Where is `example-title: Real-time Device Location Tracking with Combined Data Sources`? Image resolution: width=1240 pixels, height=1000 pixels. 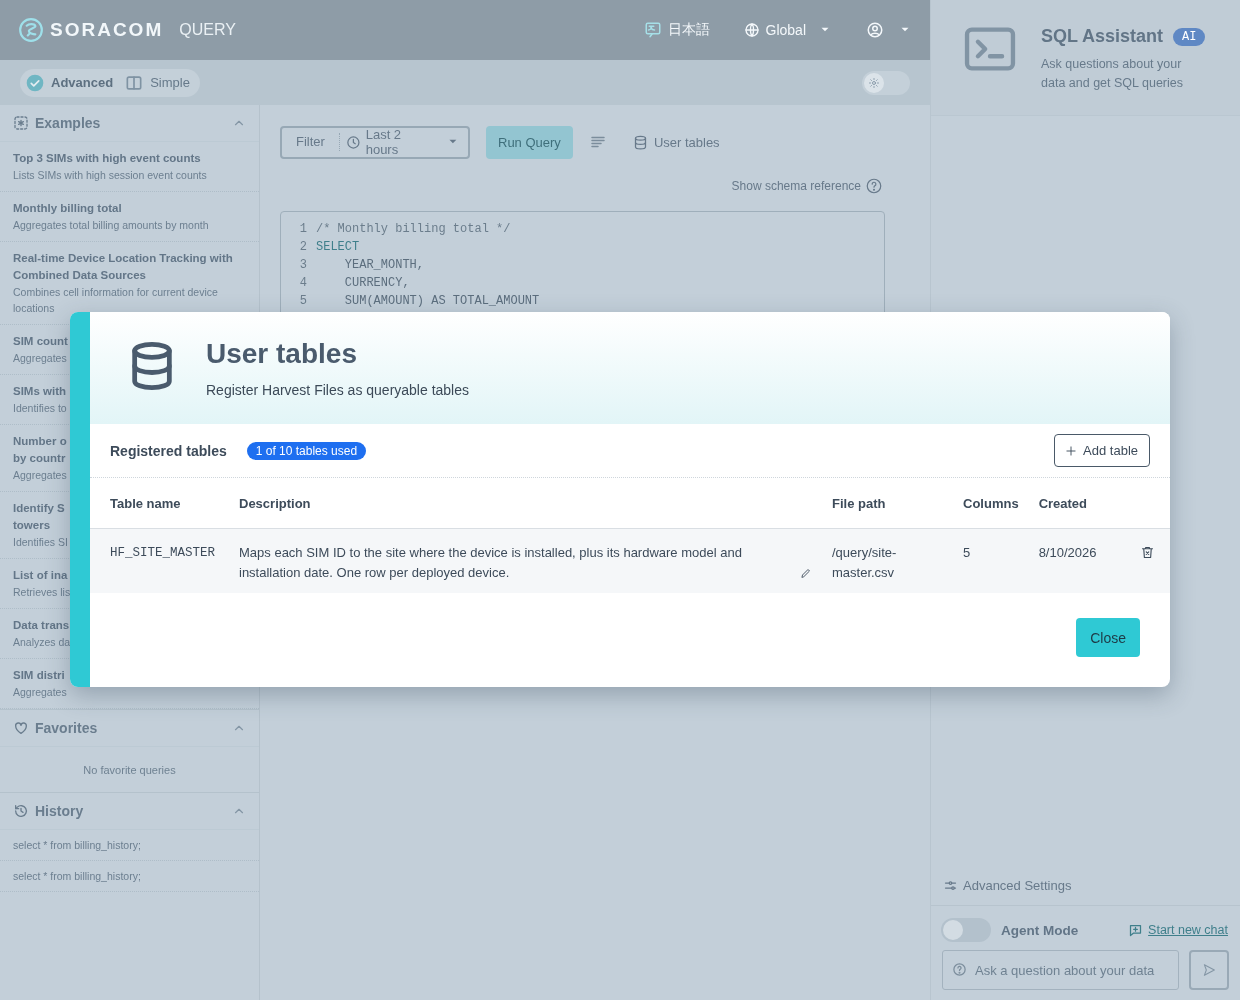
example-title: Real-time Device Location Tracking with Combined Data Sources is located at coordinates (129, 267).